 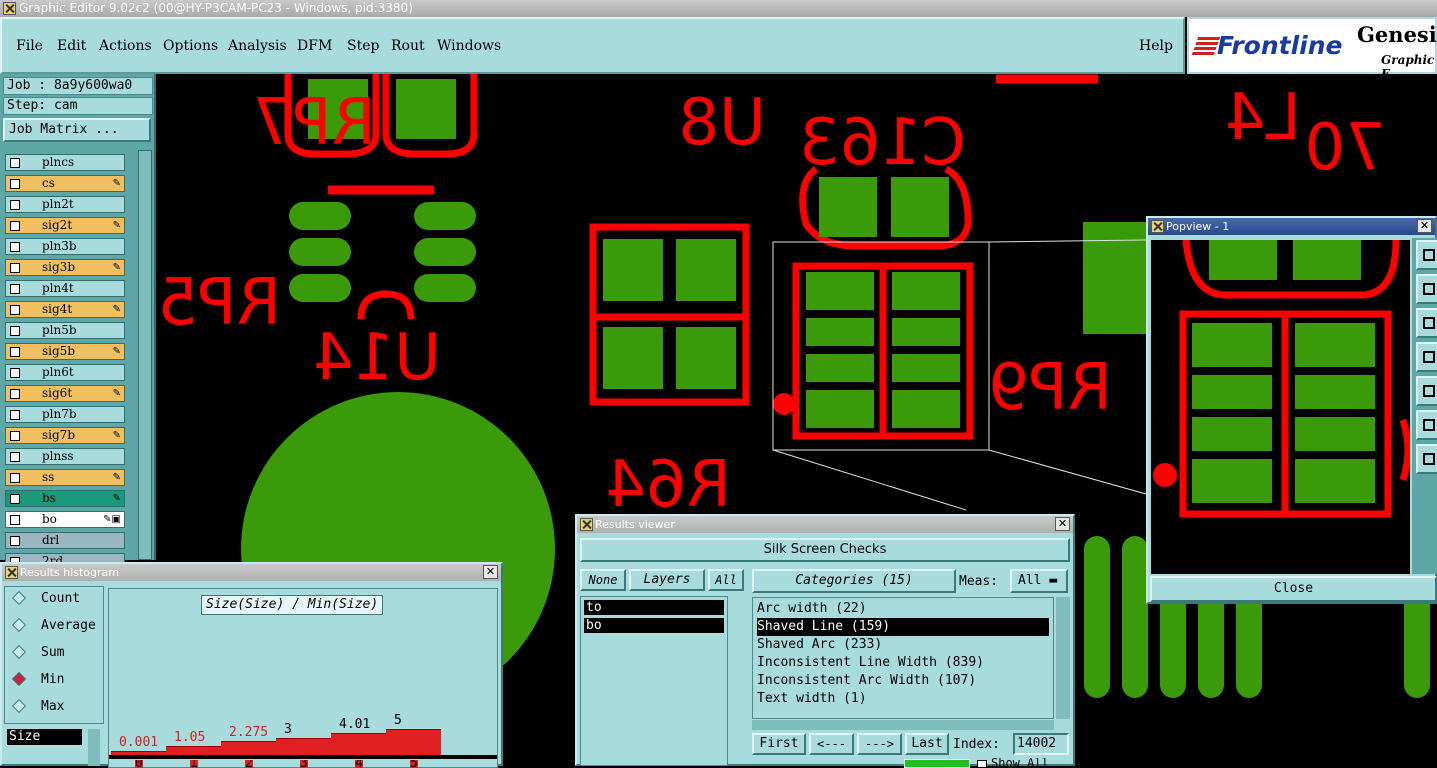 I want to click on layer-scrollbar, so click(x=145, y=355).